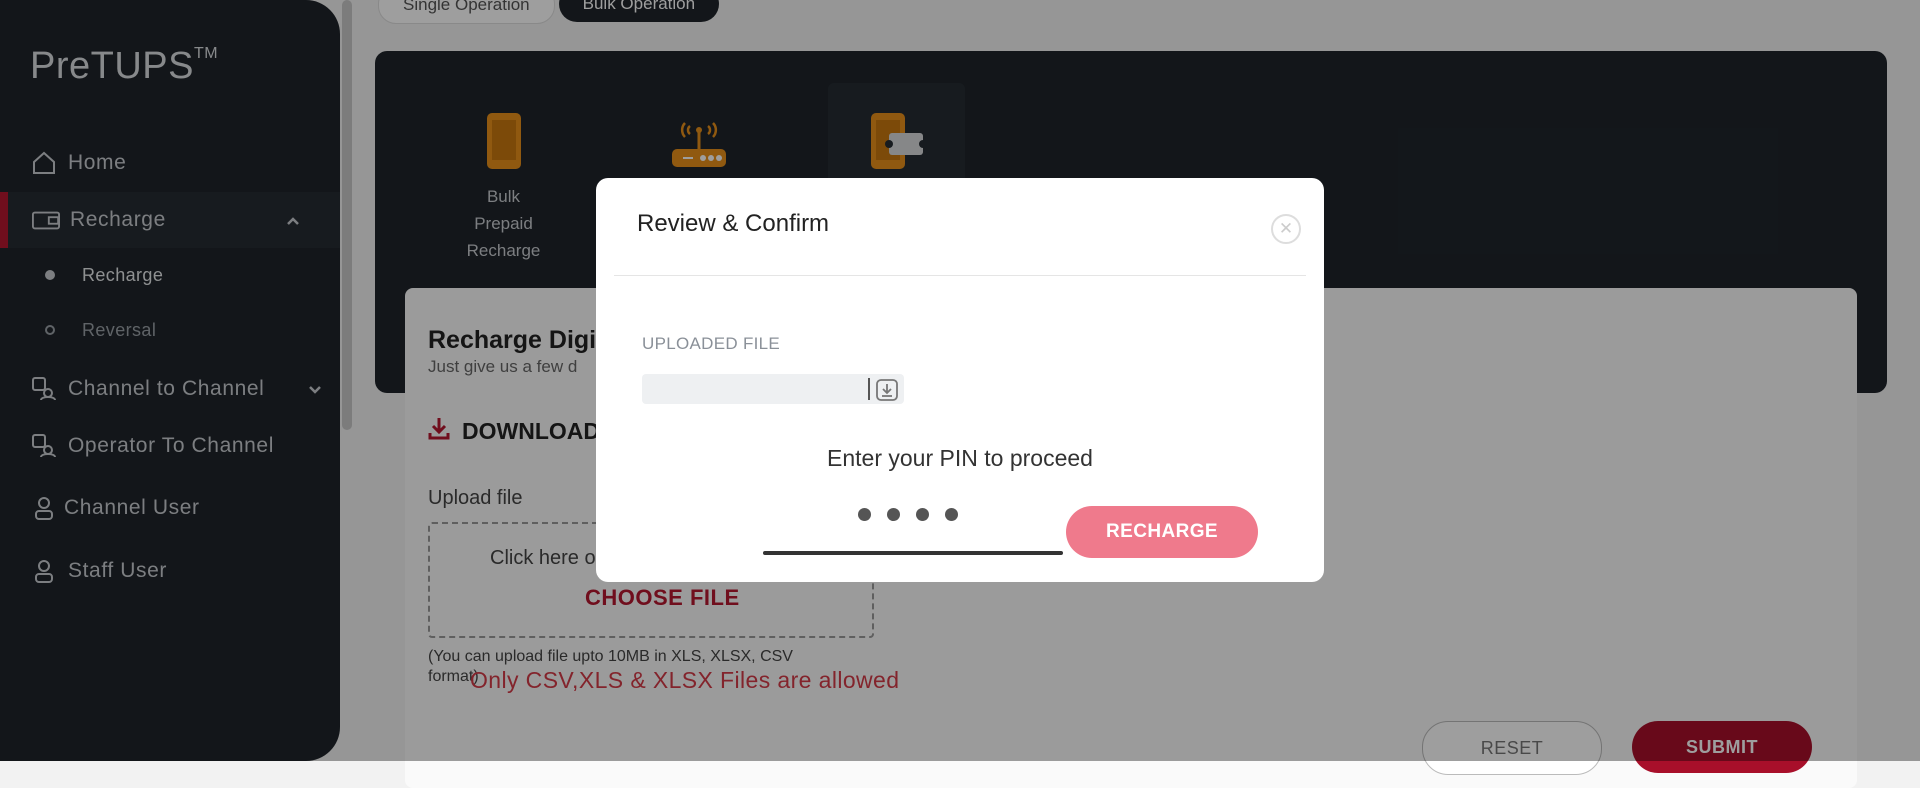 The width and height of the screenshot is (1920, 788). Describe the element at coordinates (960, 458) in the screenshot. I see `pin-prompt: Enter your PIN to proceed` at that location.